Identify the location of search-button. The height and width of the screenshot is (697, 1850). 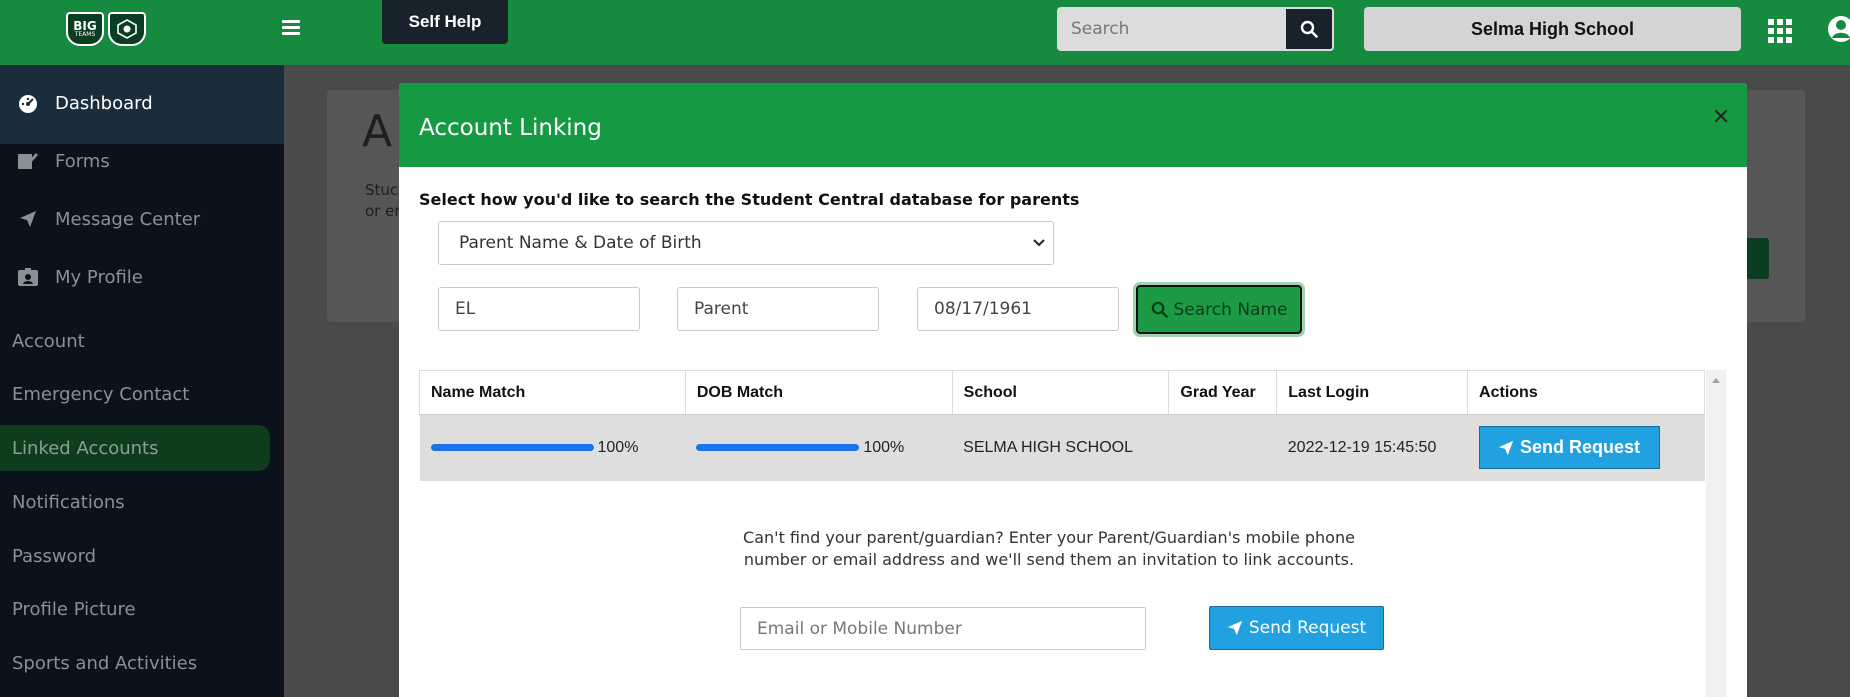
(1309, 29).